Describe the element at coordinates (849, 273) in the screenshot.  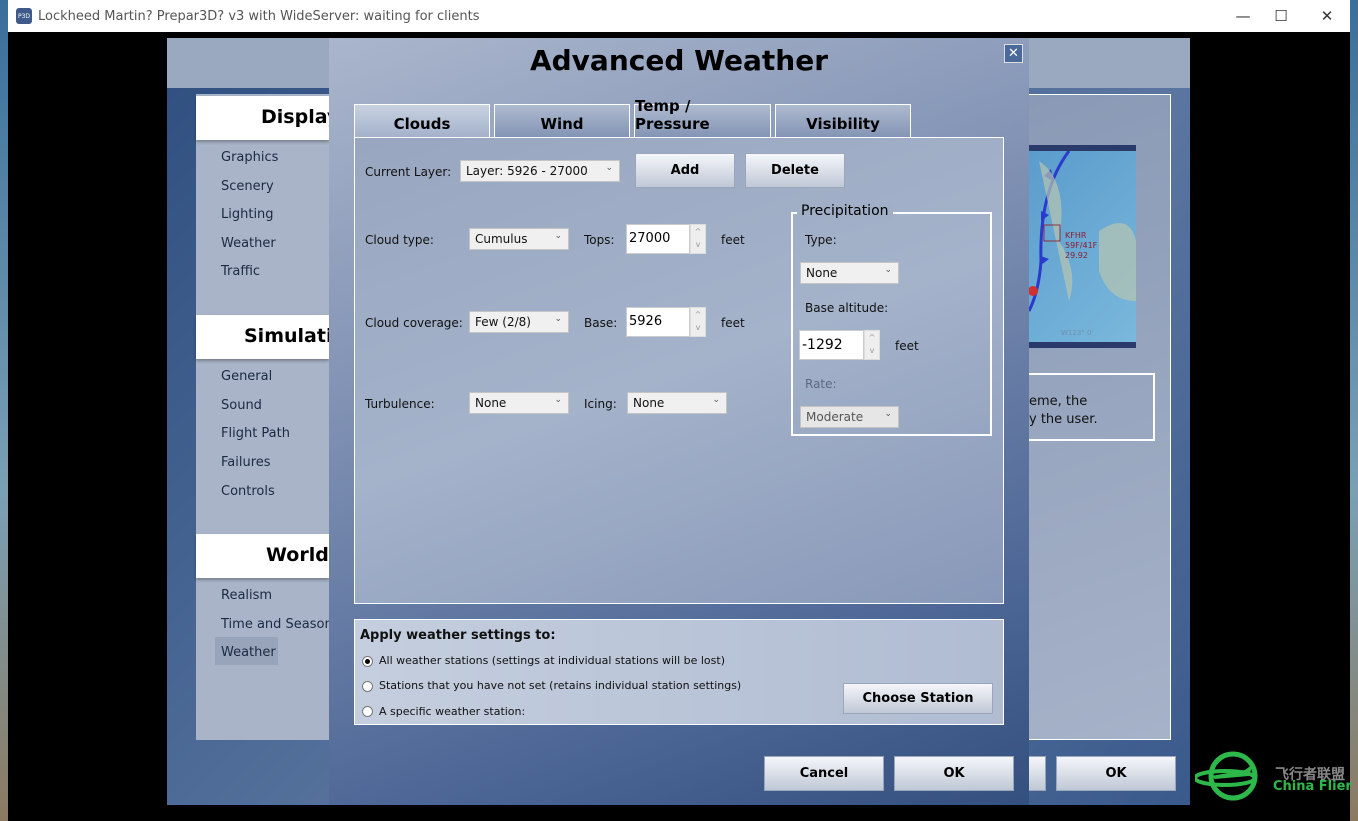
I see `precip-type-select: None ⌄` at that location.